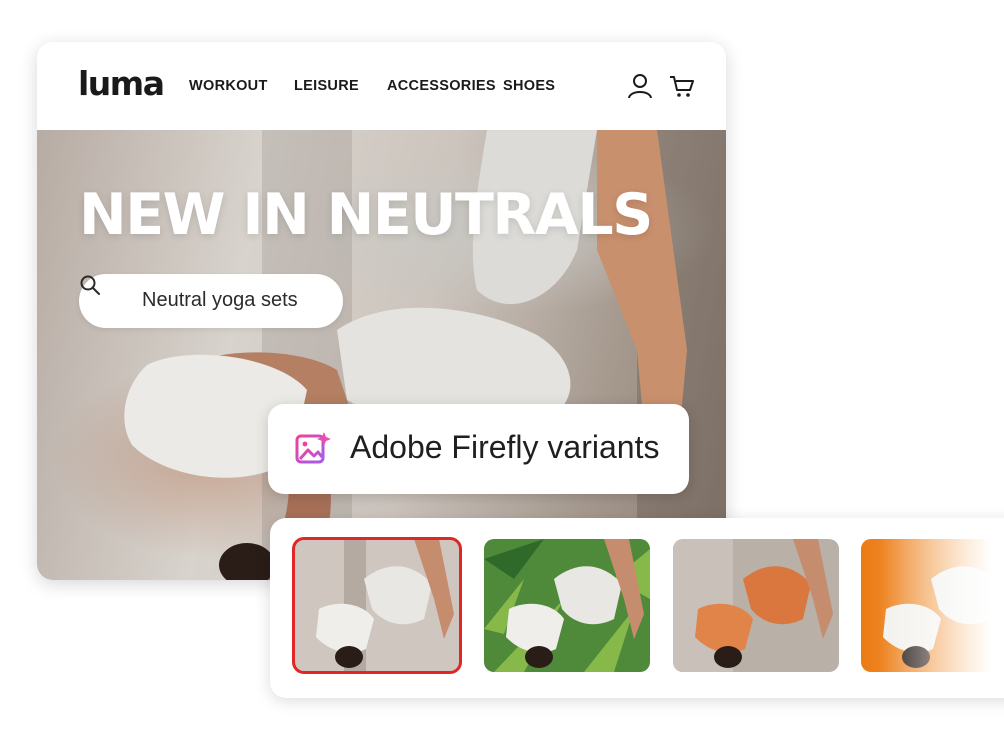  Describe the element at coordinates (640, 86) in the screenshot. I see `user-icon` at that location.